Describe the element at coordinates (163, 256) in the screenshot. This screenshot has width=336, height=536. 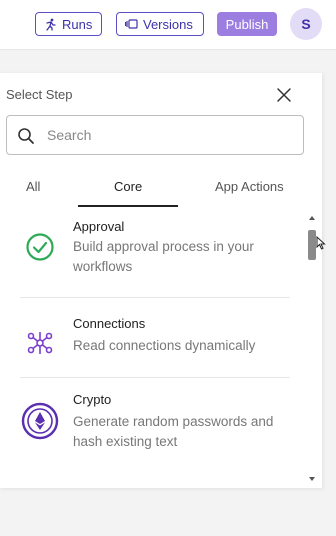
I see `step-description: Build approval process in your workflows` at that location.